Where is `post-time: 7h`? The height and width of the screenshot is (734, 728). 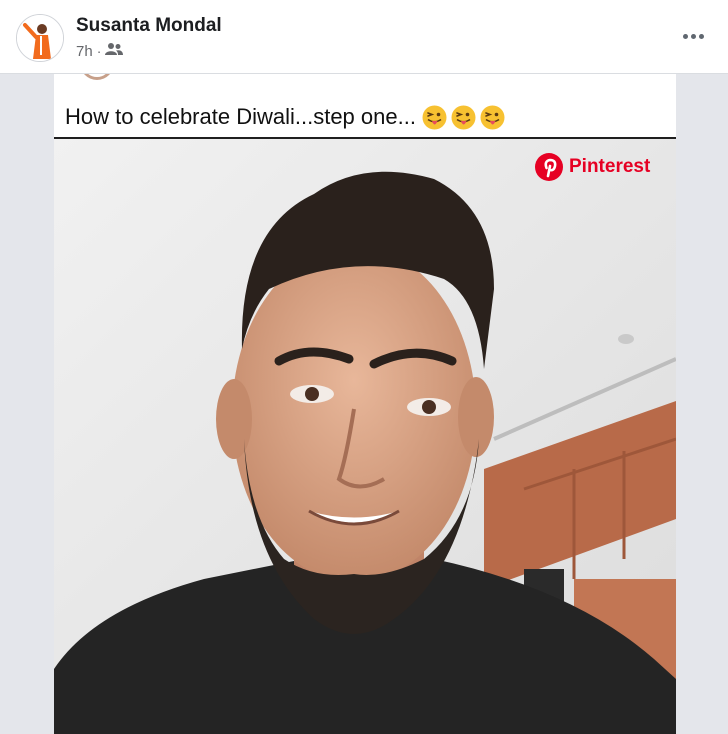 post-time: 7h is located at coordinates (84, 51).